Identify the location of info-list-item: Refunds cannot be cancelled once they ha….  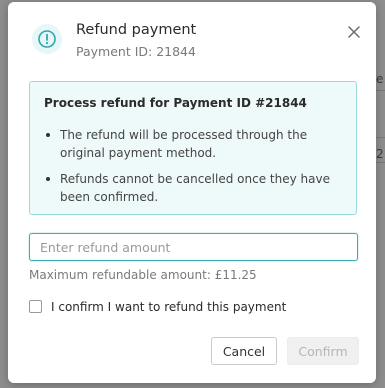
(194, 188).